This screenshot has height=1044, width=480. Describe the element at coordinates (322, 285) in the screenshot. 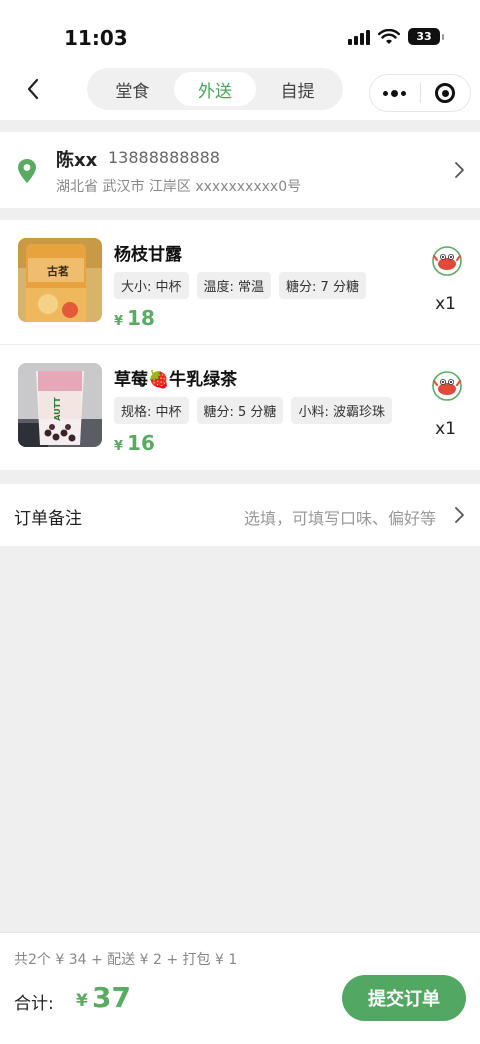

I see `item-tag: 糖分: 7 分糖` at that location.